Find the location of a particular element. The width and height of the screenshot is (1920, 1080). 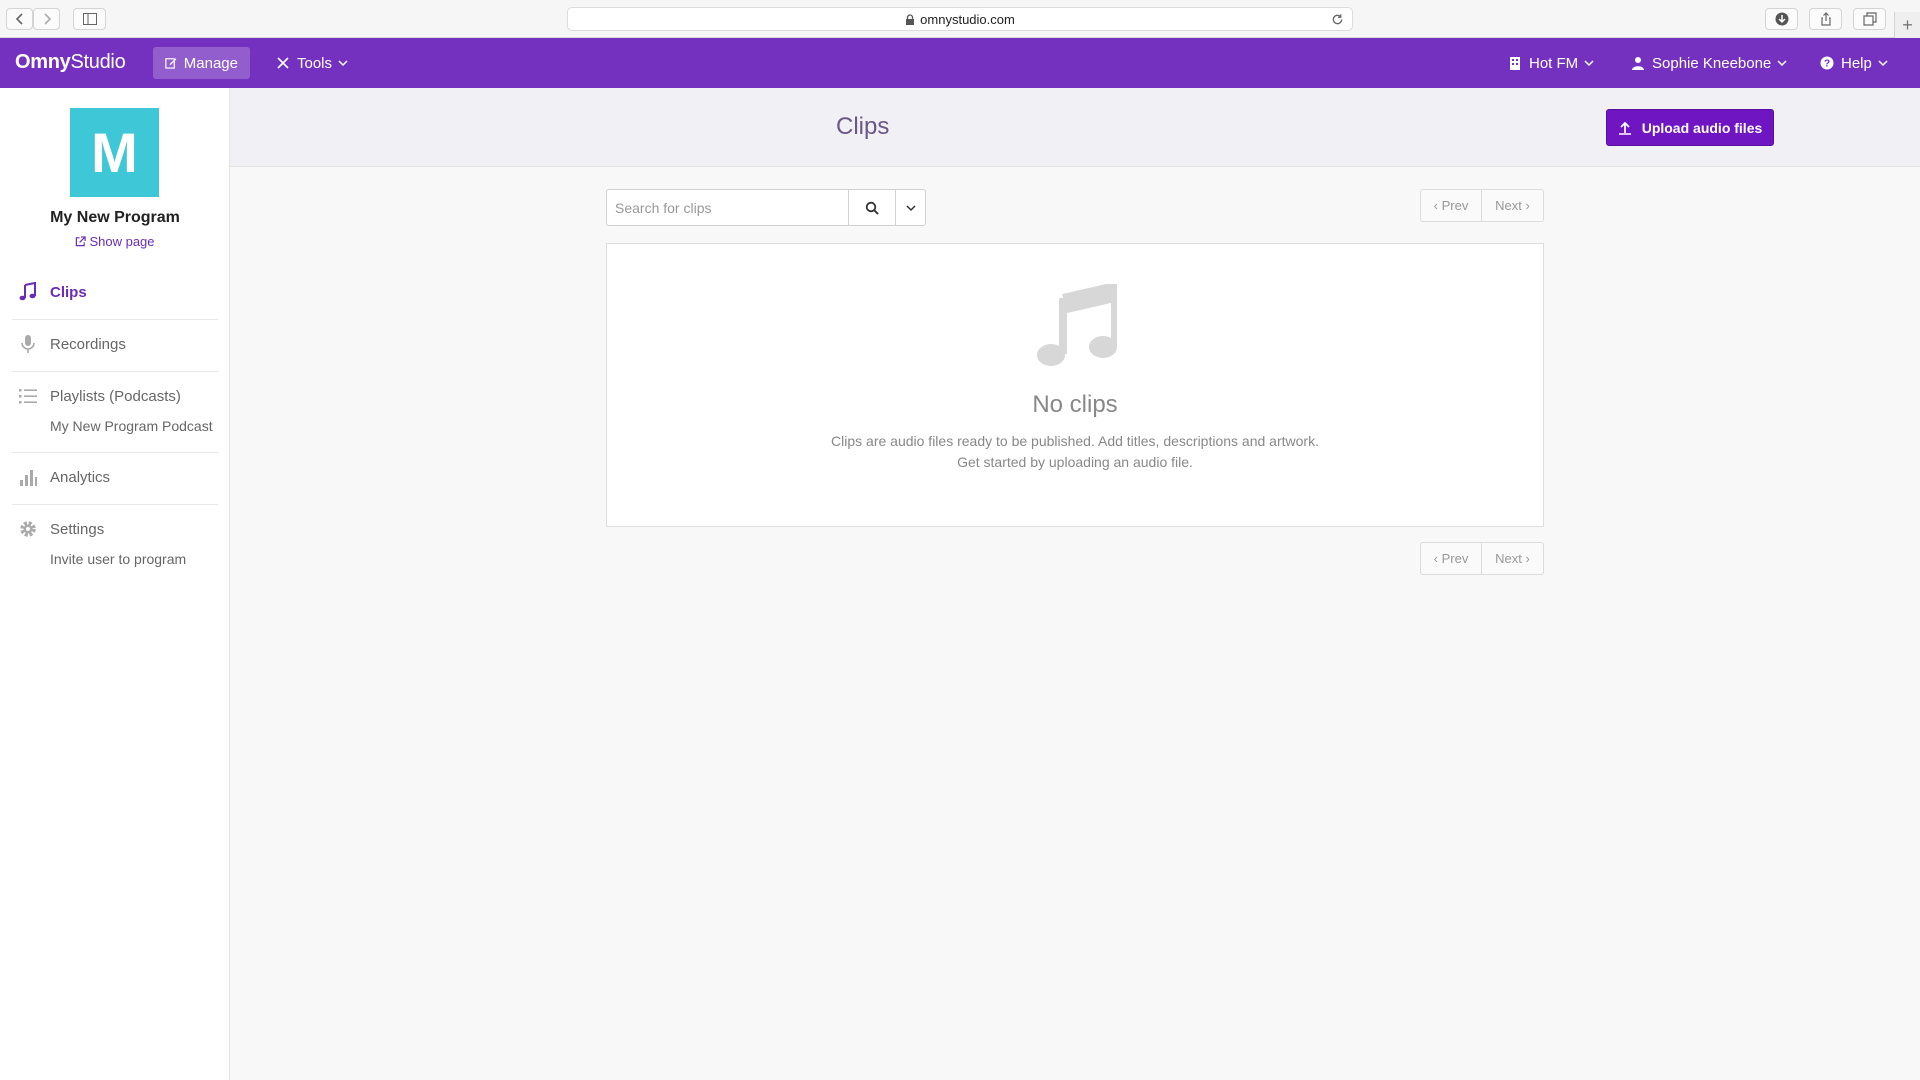

nav-user: Sophie Kneebone is located at coordinates (1709, 63).